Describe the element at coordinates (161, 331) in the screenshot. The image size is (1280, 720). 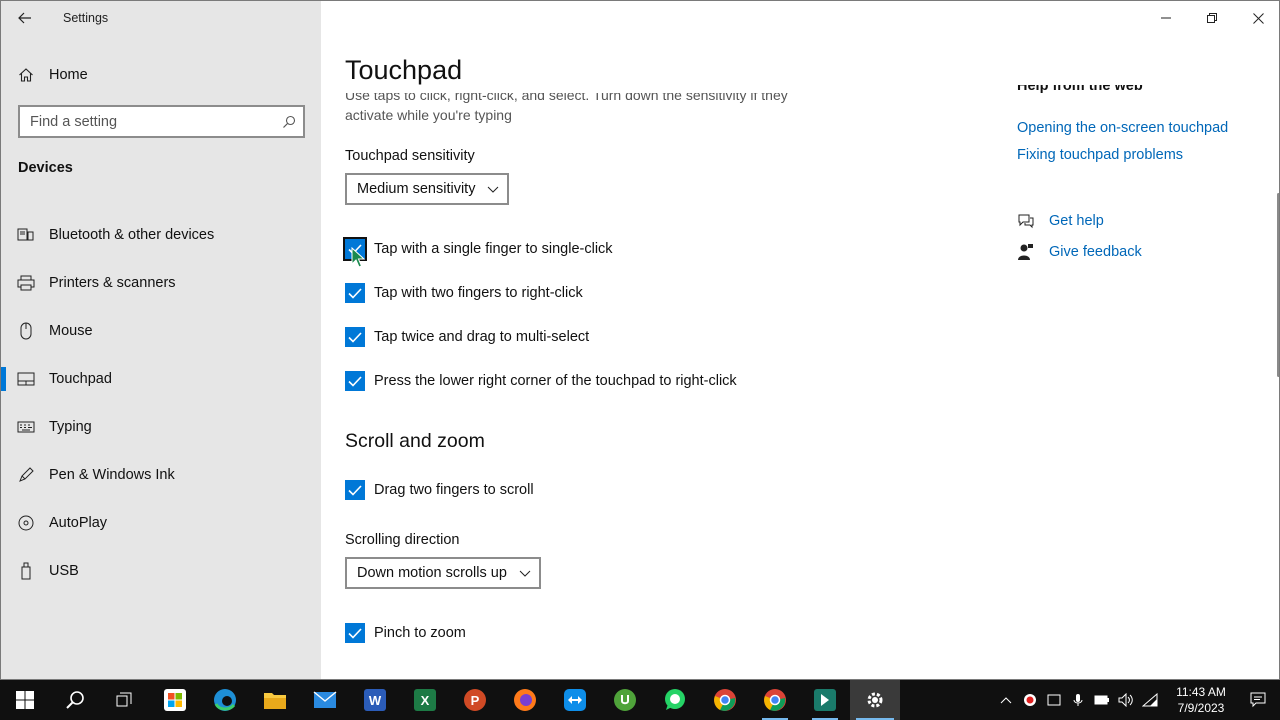
I see `sidebar-item-mouse: Mouse` at that location.